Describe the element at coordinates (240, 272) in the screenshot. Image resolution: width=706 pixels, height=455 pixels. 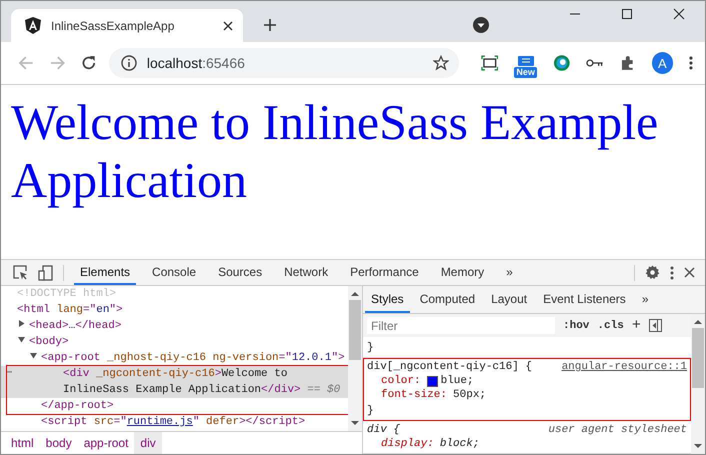
I see `devtools-tab: Sources` at that location.